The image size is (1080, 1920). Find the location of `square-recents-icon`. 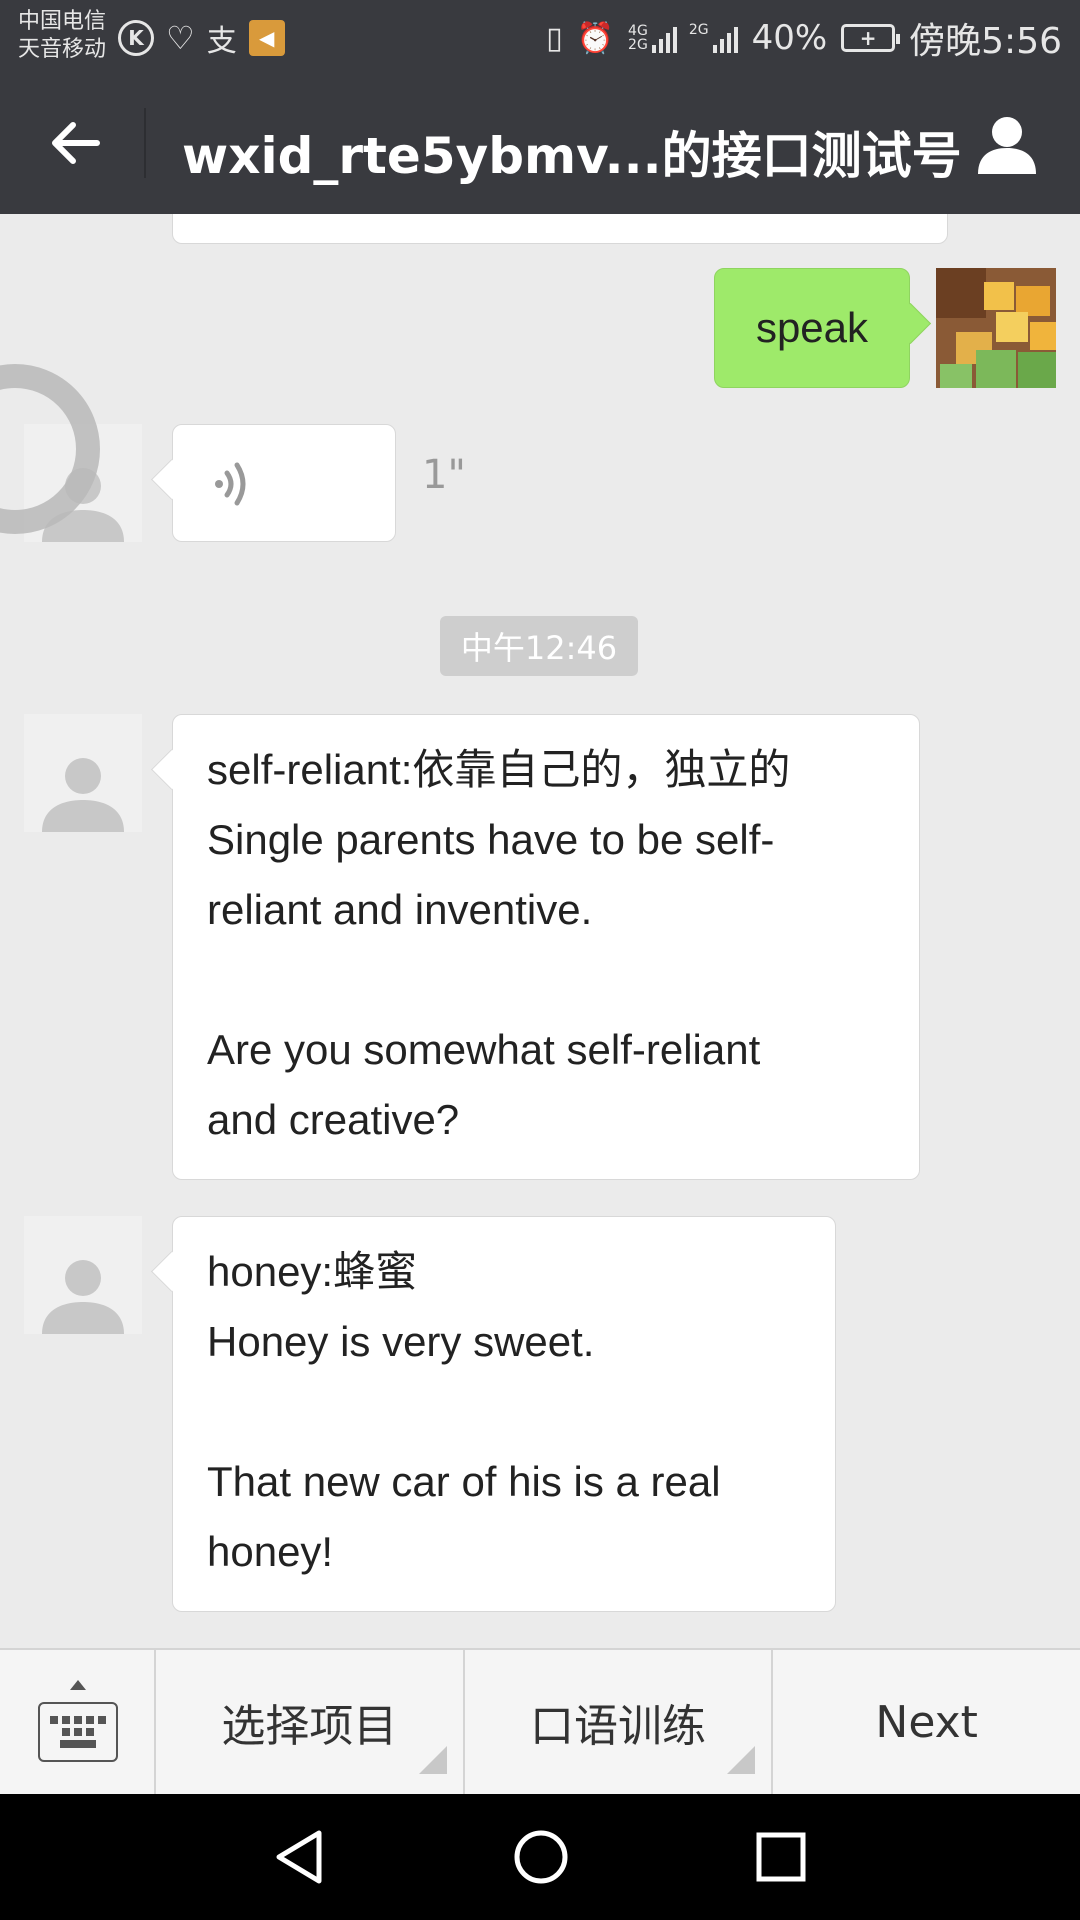

square-recents-icon is located at coordinates (781, 1857).